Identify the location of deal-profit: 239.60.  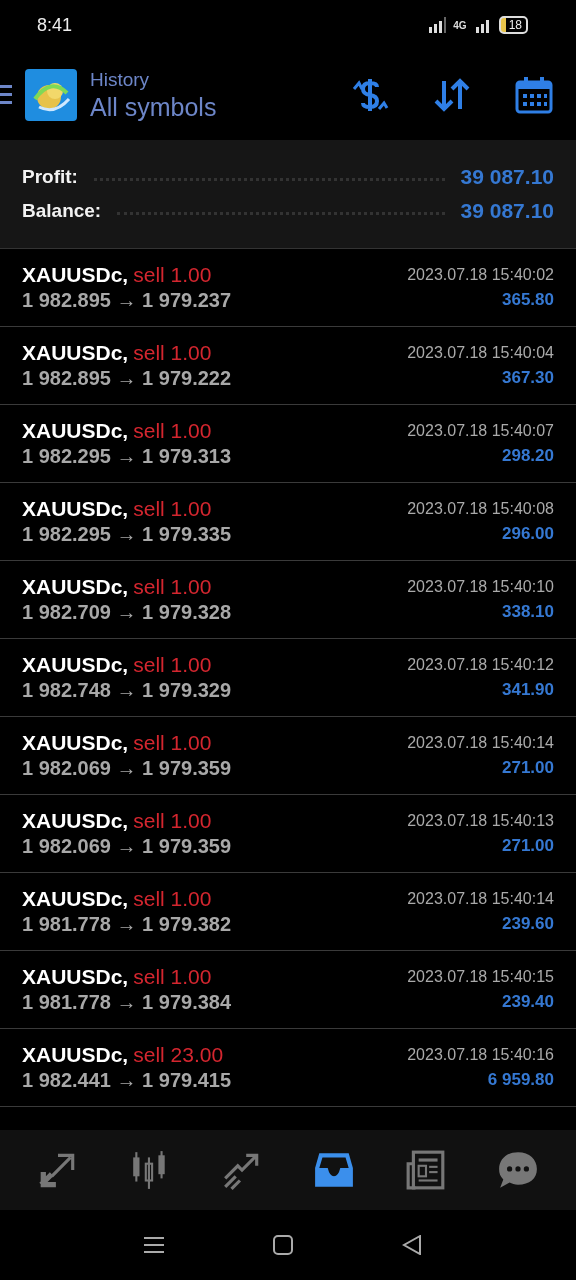
(528, 923).